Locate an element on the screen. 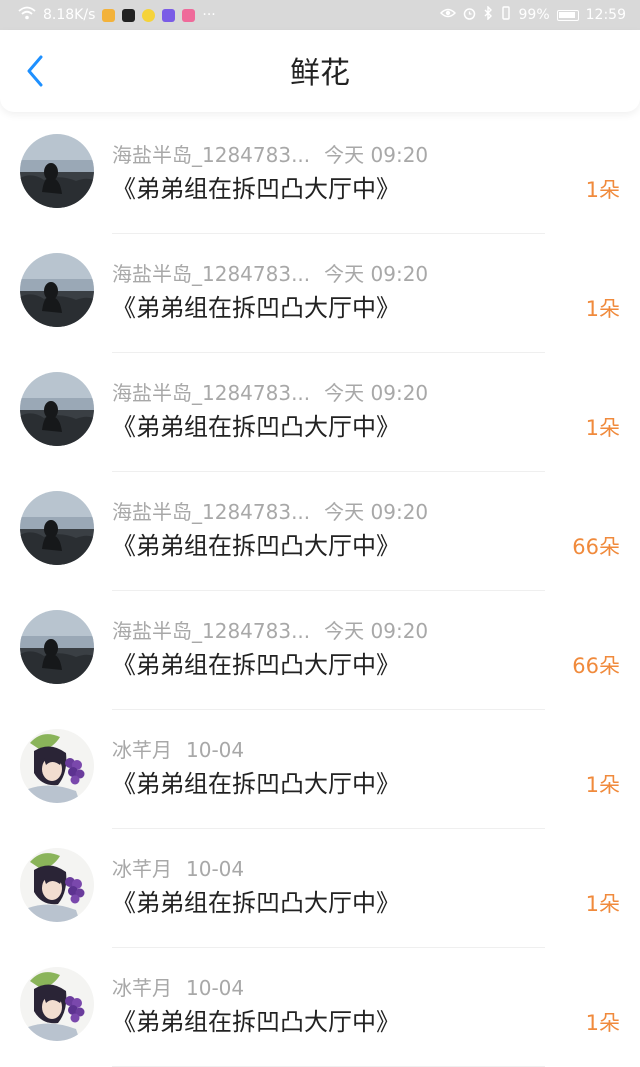 Image resolution: width=640 pixels, height=1067 pixels. battery-icon is located at coordinates (567, 15).